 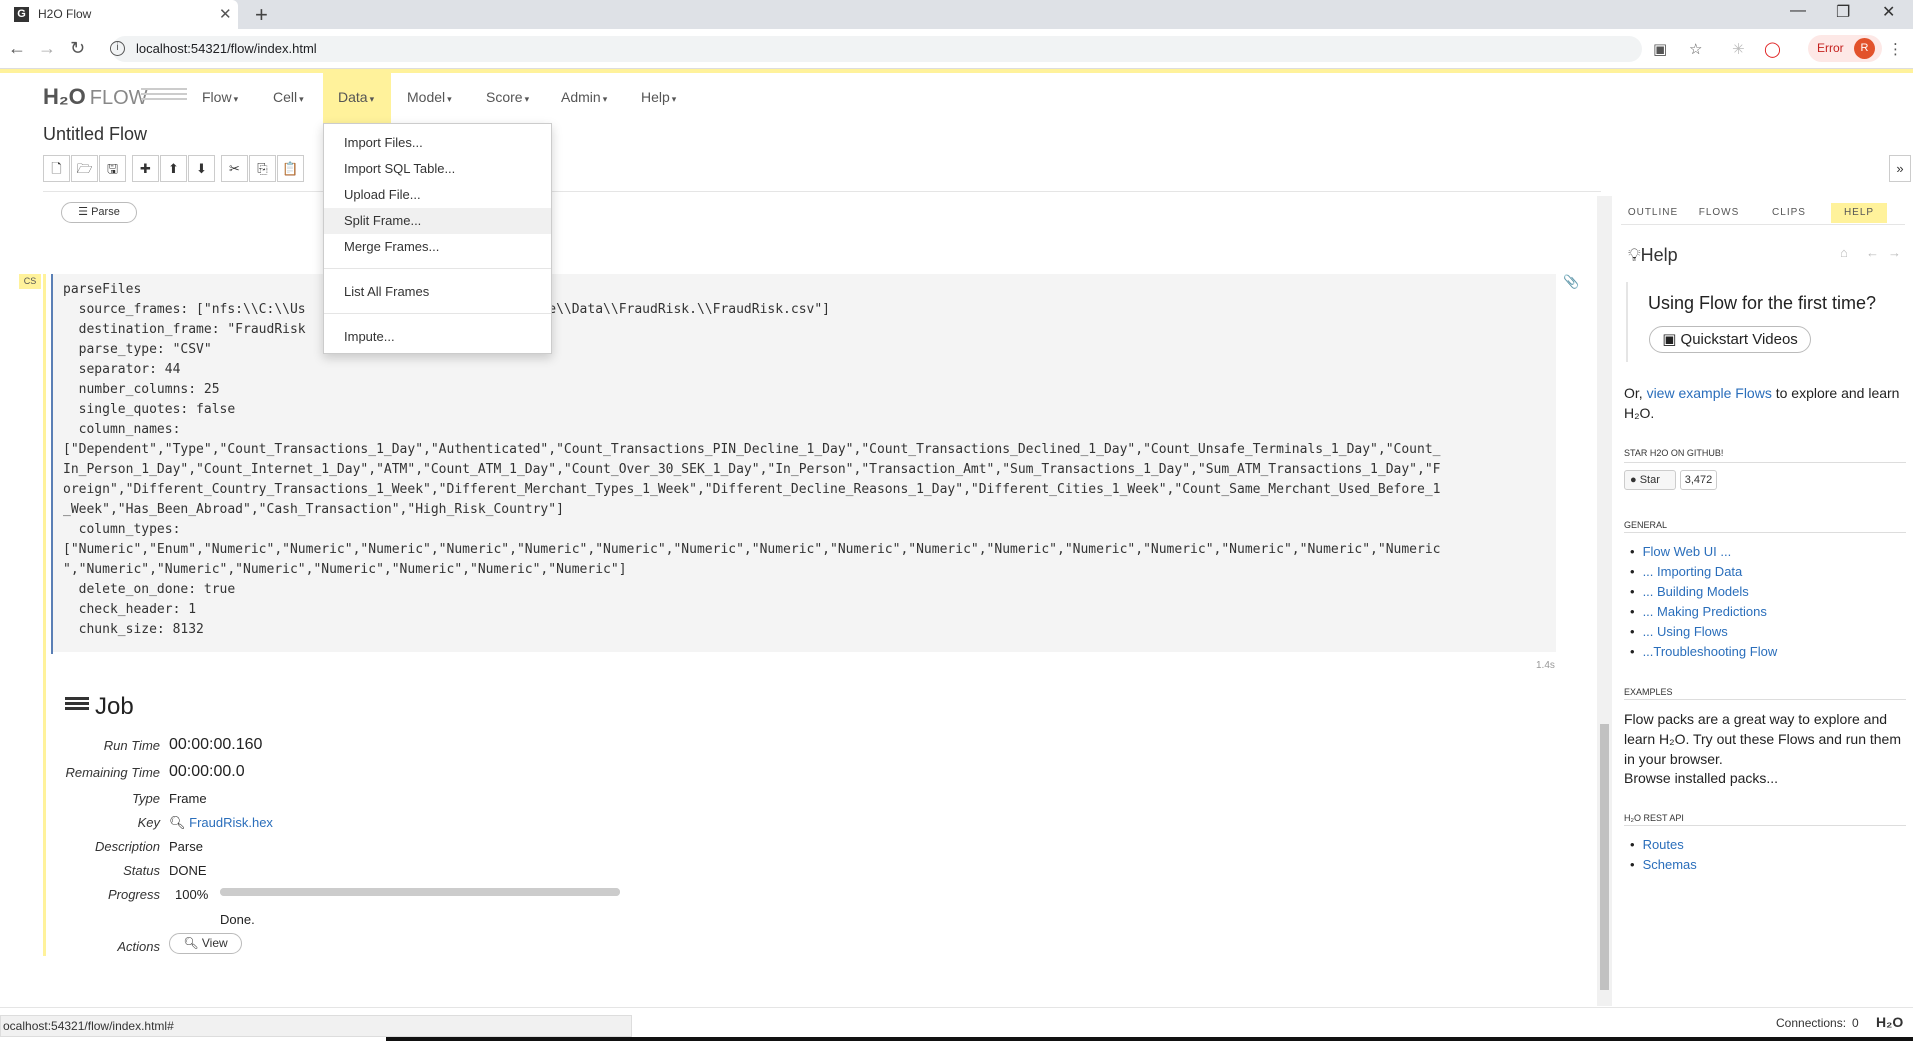 I want to click on menu-divider, so click(x=437, y=313).